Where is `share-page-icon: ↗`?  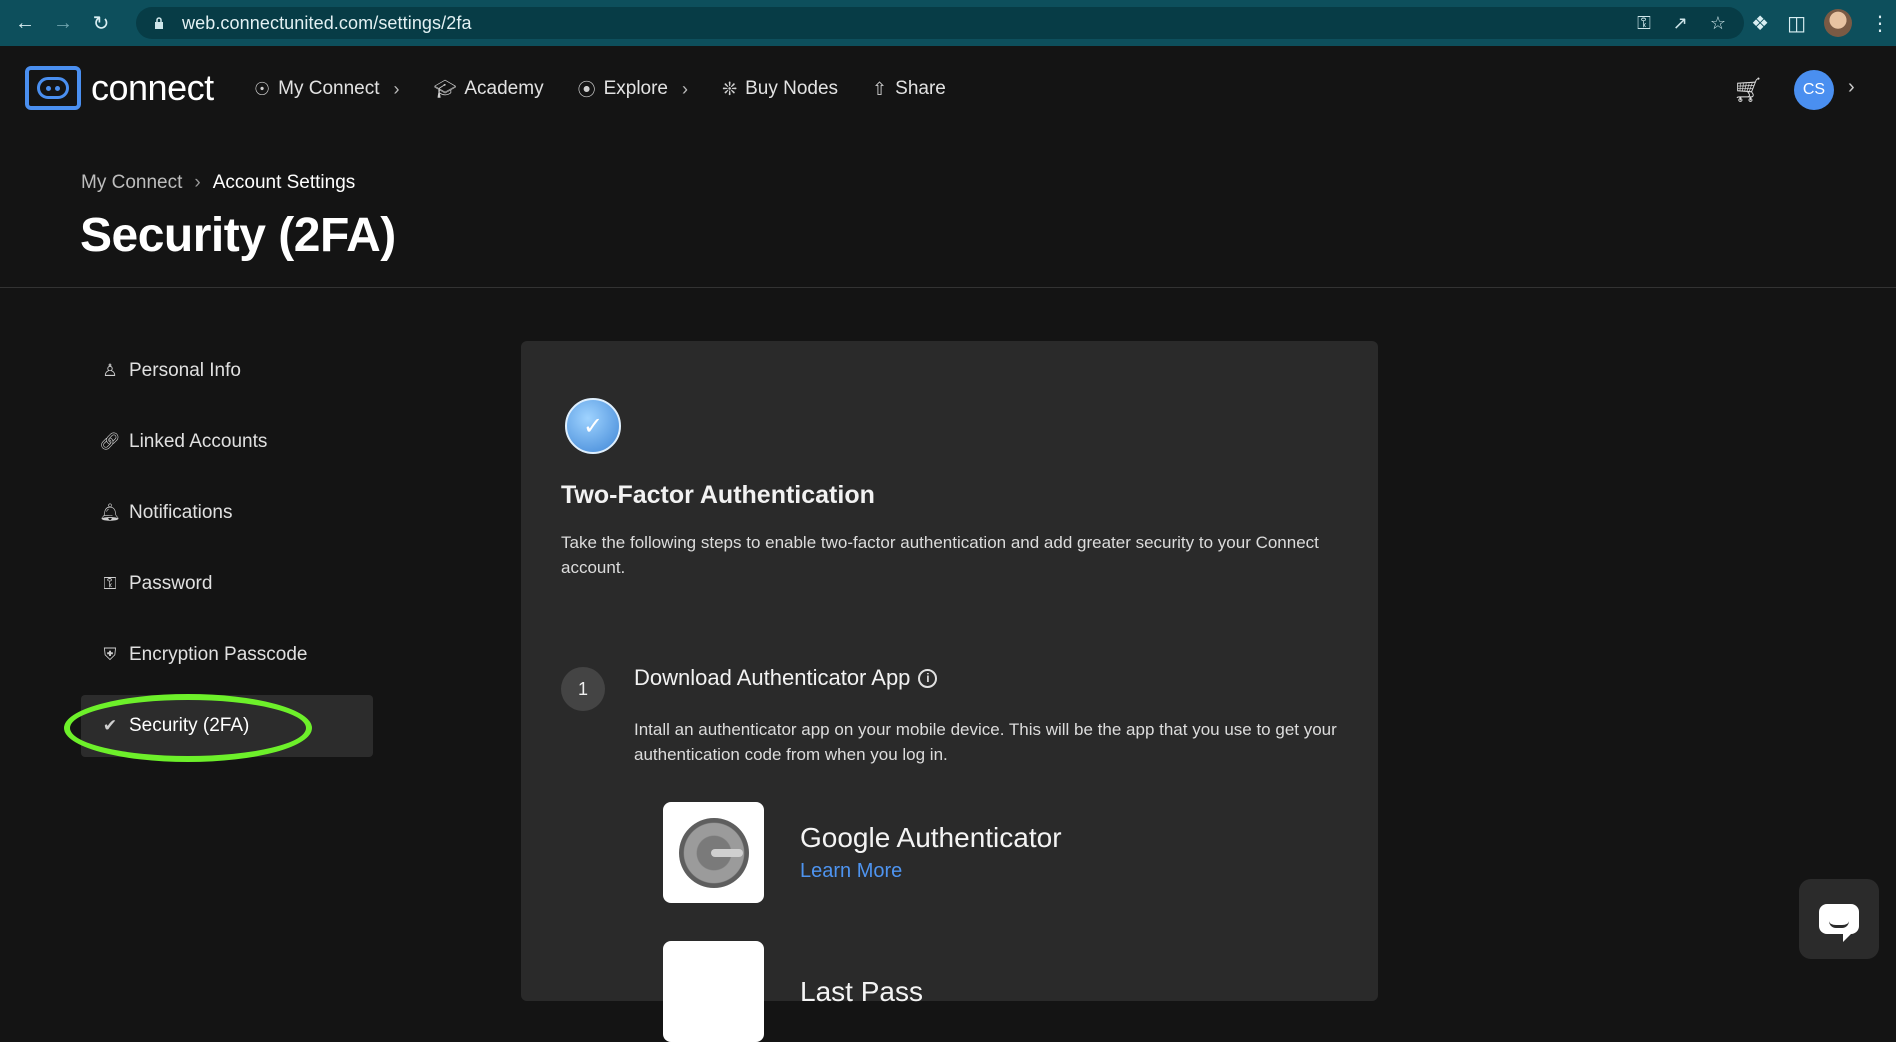 share-page-icon: ↗ is located at coordinates (1680, 23).